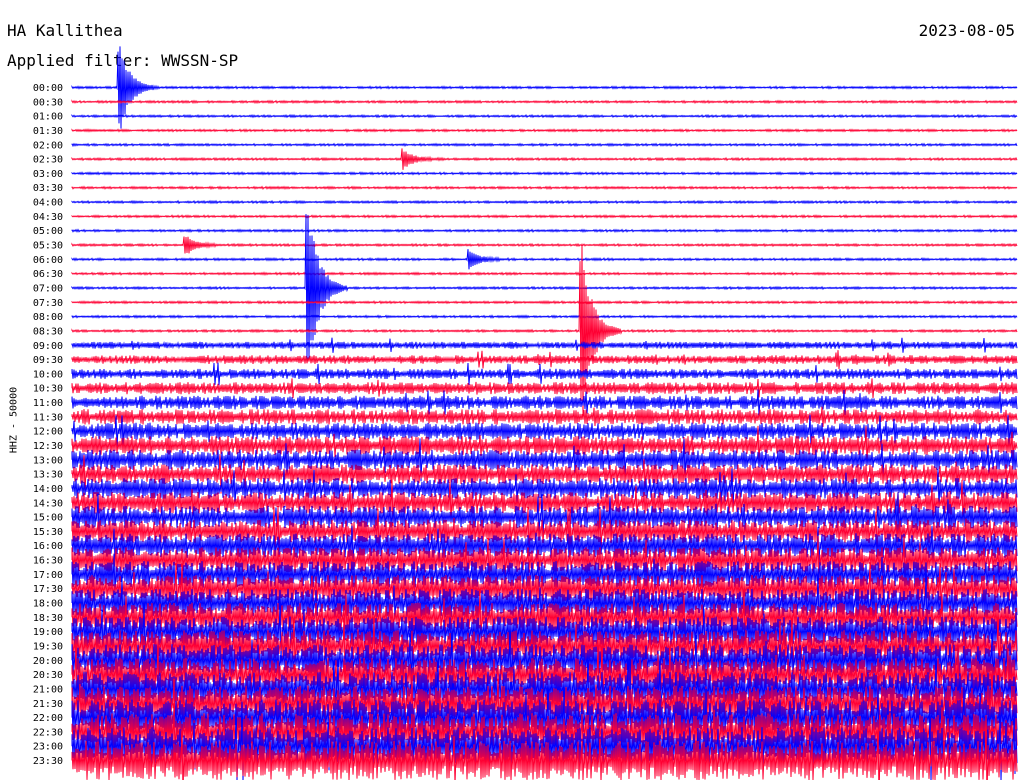  Describe the element at coordinates (48, 117) in the screenshot. I see `time-label-0100: 01:00` at that location.